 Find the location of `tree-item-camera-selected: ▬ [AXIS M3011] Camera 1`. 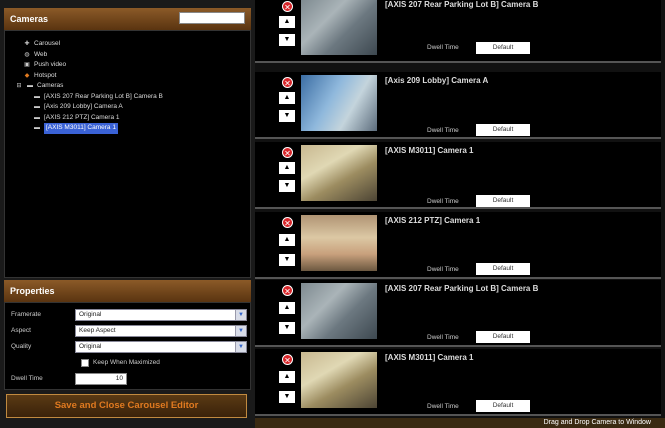

tree-item-camera-selected: ▬ [AXIS M3011] Camera 1 is located at coordinates (132, 128).